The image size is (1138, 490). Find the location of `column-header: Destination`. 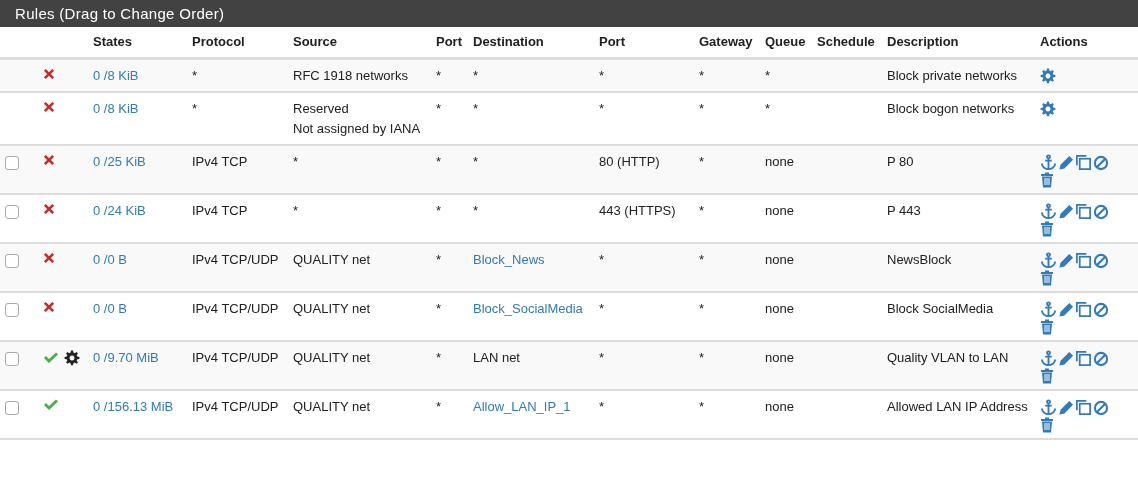

column-header: Destination is located at coordinates (508, 41).